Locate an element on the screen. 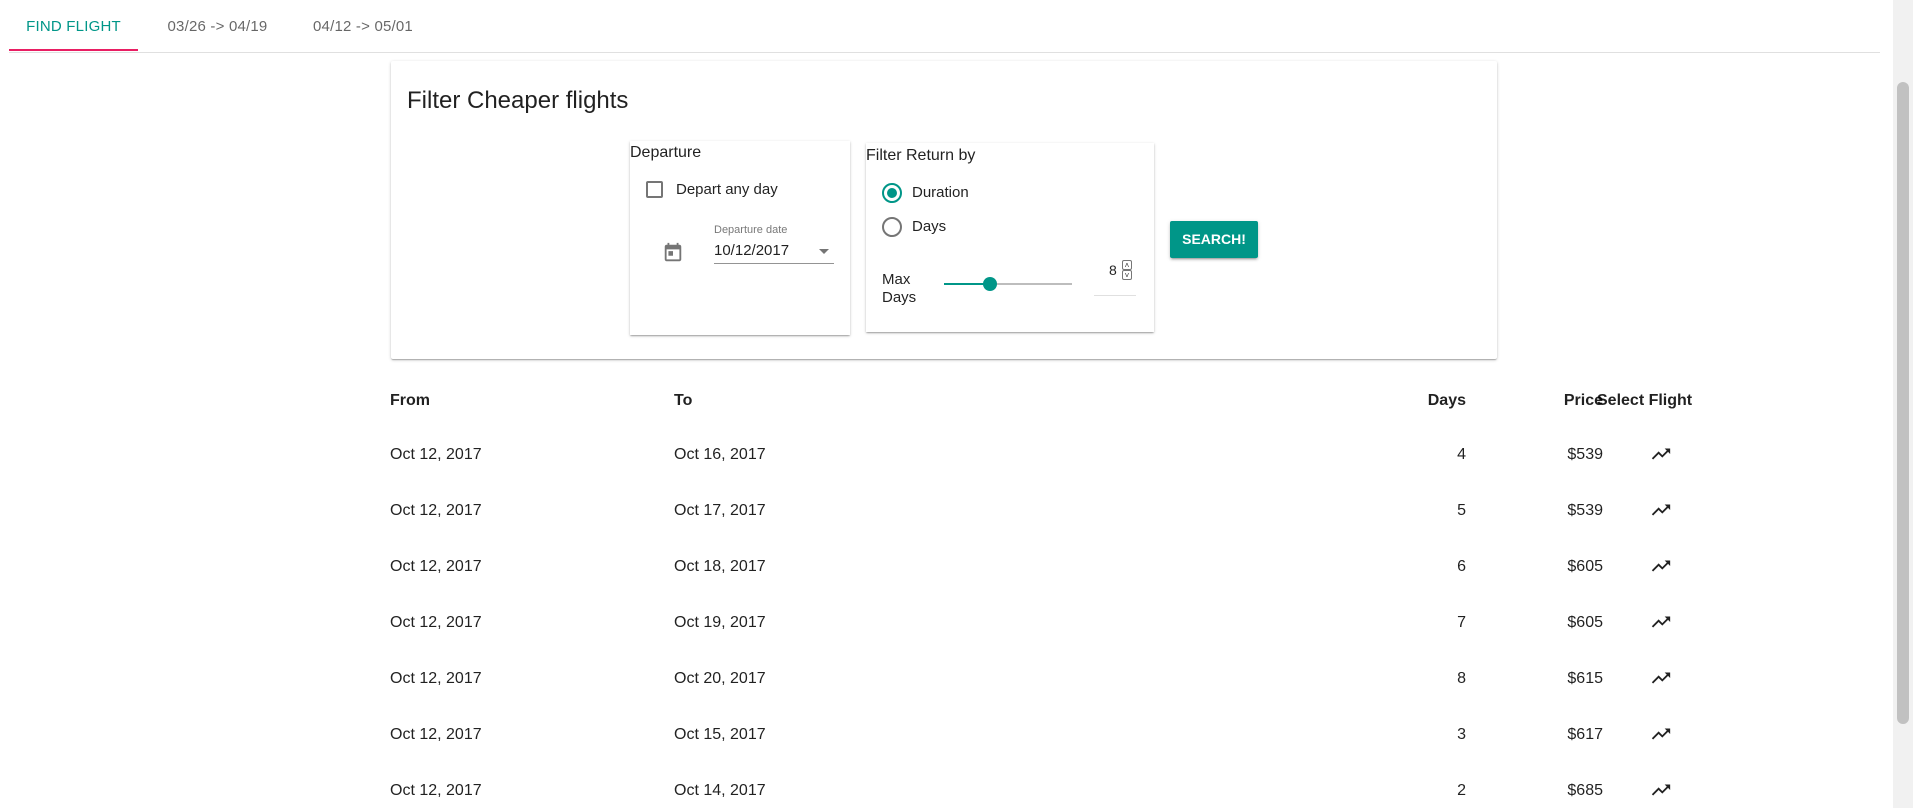 The width and height of the screenshot is (1913, 808). table-row: Oct 12, 2017 Oct 15, 2017 3 $617 is located at coordinates (1030, 754).